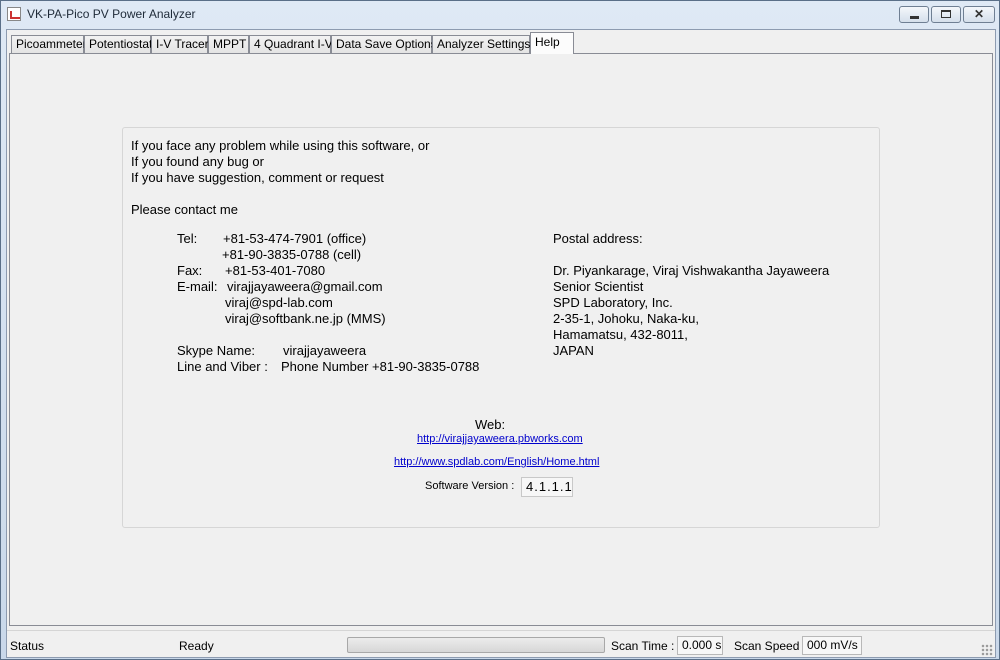 The image size is (1000, 660). I want to click on scan-speed-label: Scan Speed :, so click(770, 646).